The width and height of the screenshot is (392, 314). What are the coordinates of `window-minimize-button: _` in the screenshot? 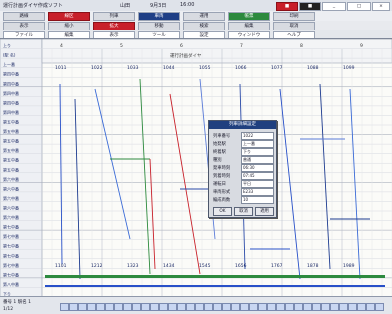 It's located at (334, 6).